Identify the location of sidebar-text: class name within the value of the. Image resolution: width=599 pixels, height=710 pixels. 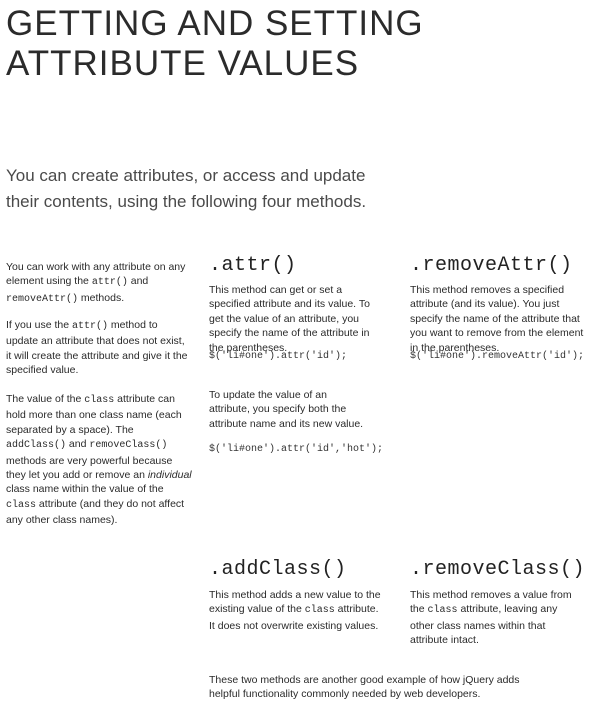
(85, 489).